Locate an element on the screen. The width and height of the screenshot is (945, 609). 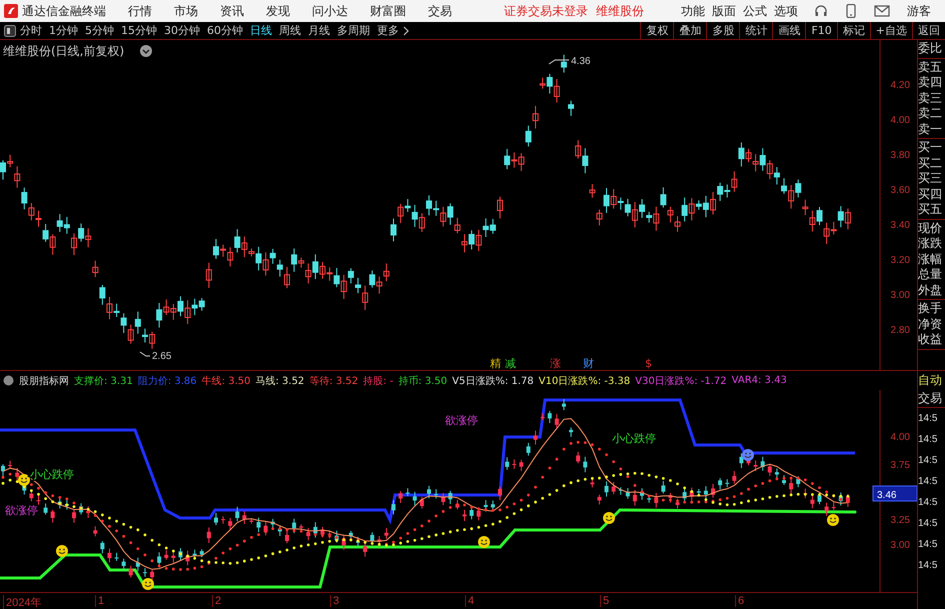
axis-label: 3.40 is located at coordinates (900, 225).